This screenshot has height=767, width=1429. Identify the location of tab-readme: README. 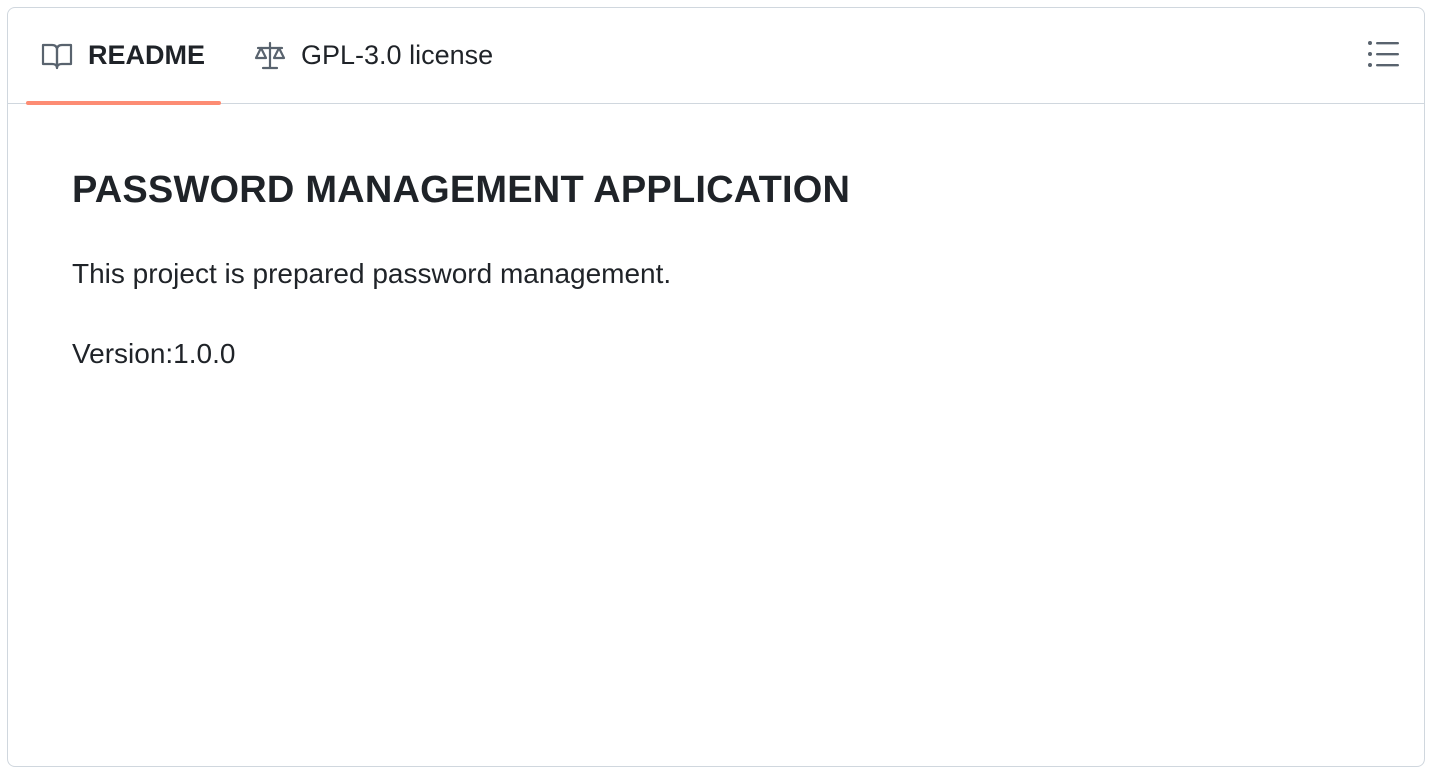
(124, 56).